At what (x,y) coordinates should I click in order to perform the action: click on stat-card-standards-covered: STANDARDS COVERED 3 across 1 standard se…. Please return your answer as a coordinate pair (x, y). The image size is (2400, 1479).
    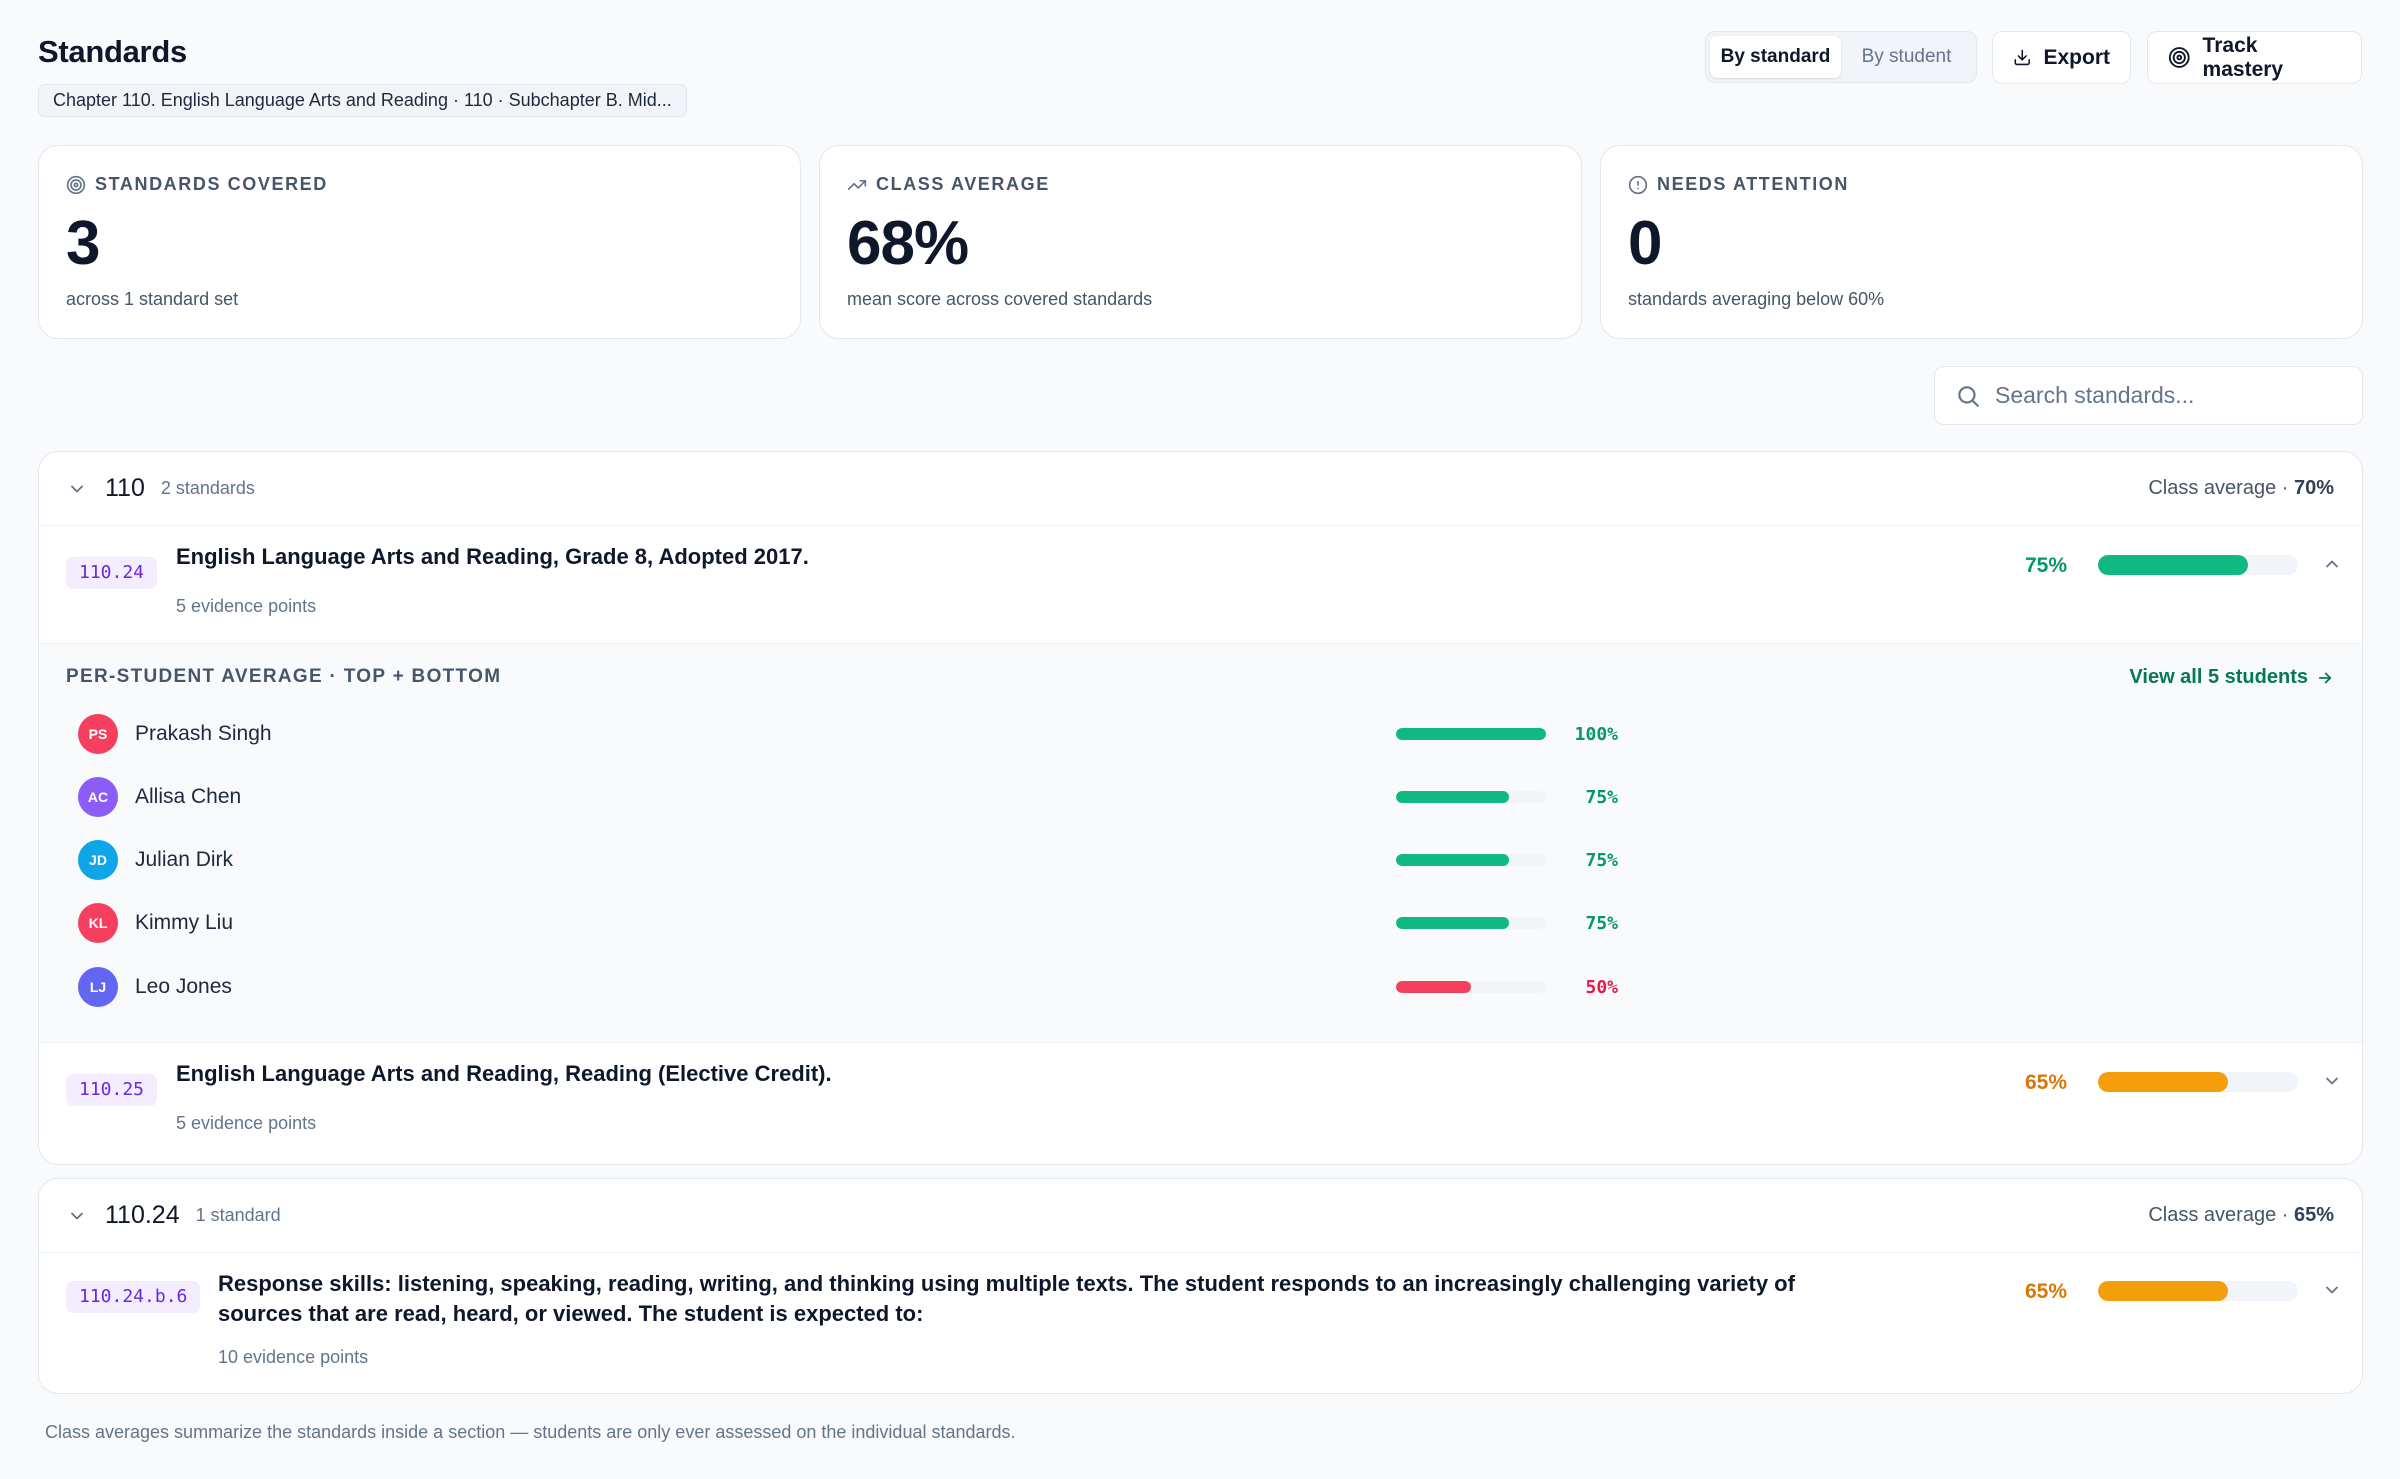
    Looking at the image, I should click on (419, 242).